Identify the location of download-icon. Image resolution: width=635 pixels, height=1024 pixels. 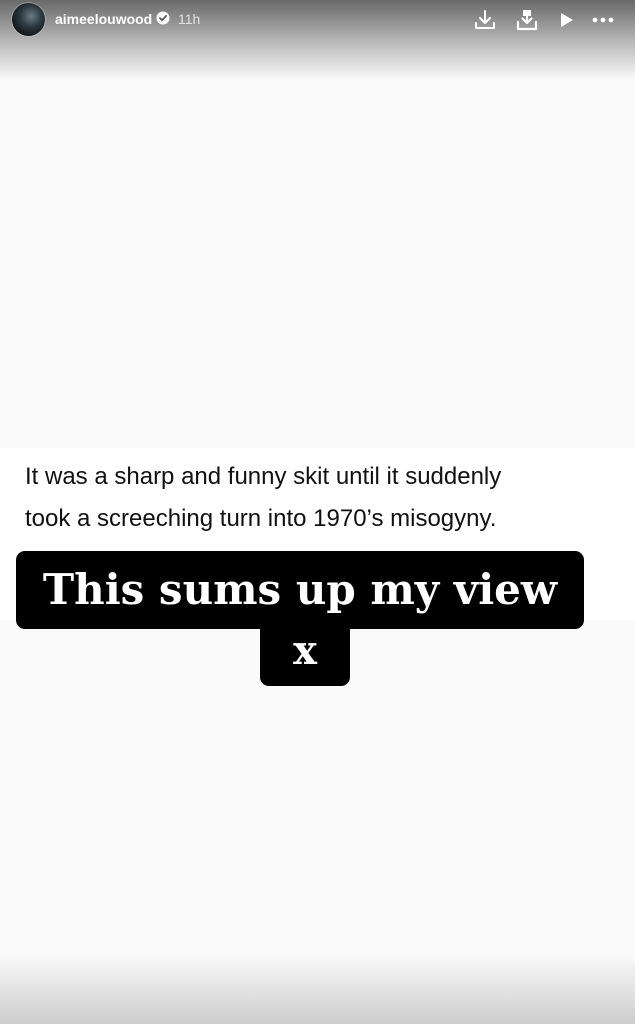
(485, 20).